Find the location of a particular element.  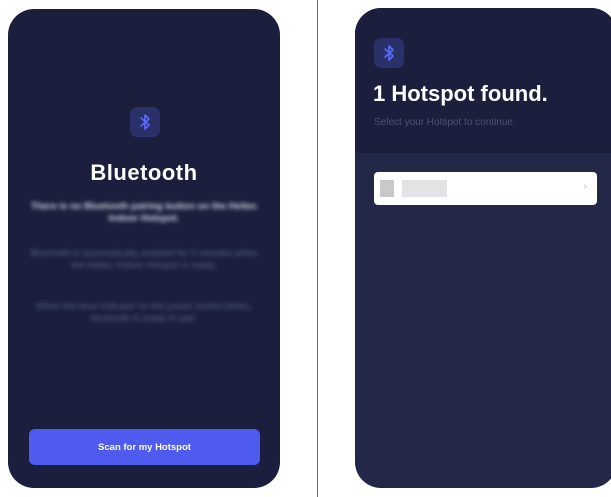

divider is located at coordinates (317, 248).